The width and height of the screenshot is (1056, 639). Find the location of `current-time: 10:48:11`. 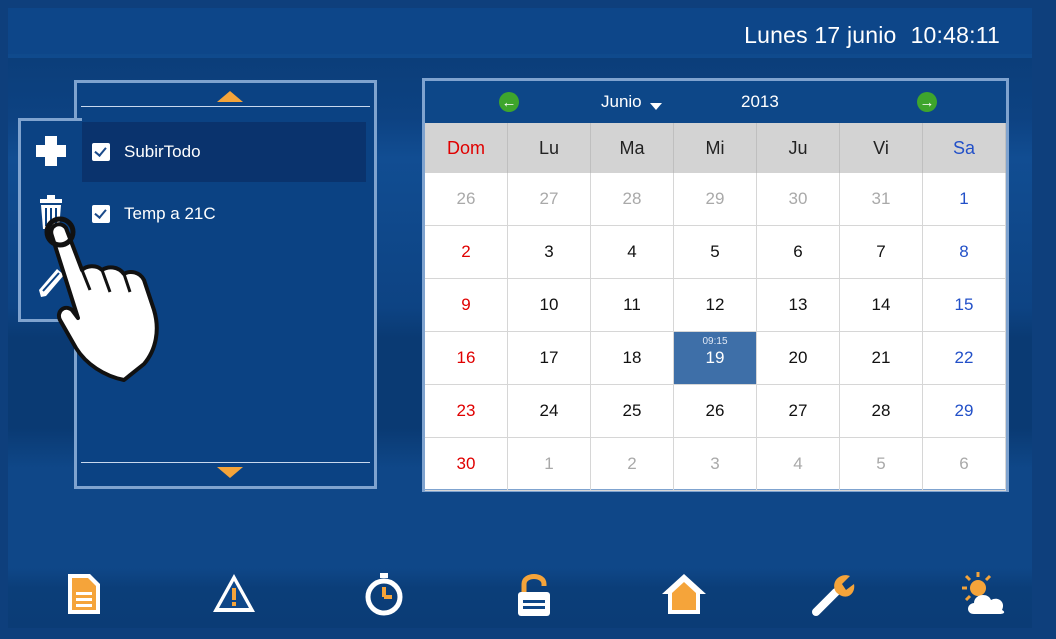

current-time: 10:48:11 is located at coordinates (955, 35).